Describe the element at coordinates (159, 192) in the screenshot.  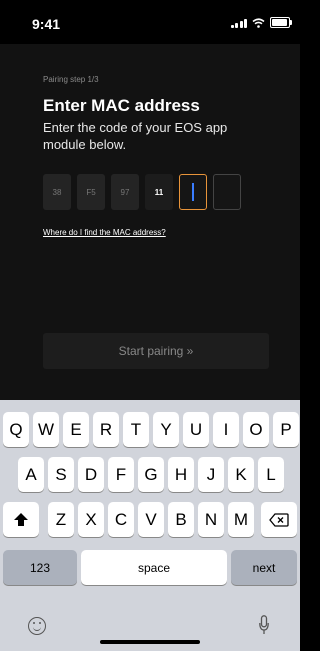
I see `mac-field-4: 11` at that location.